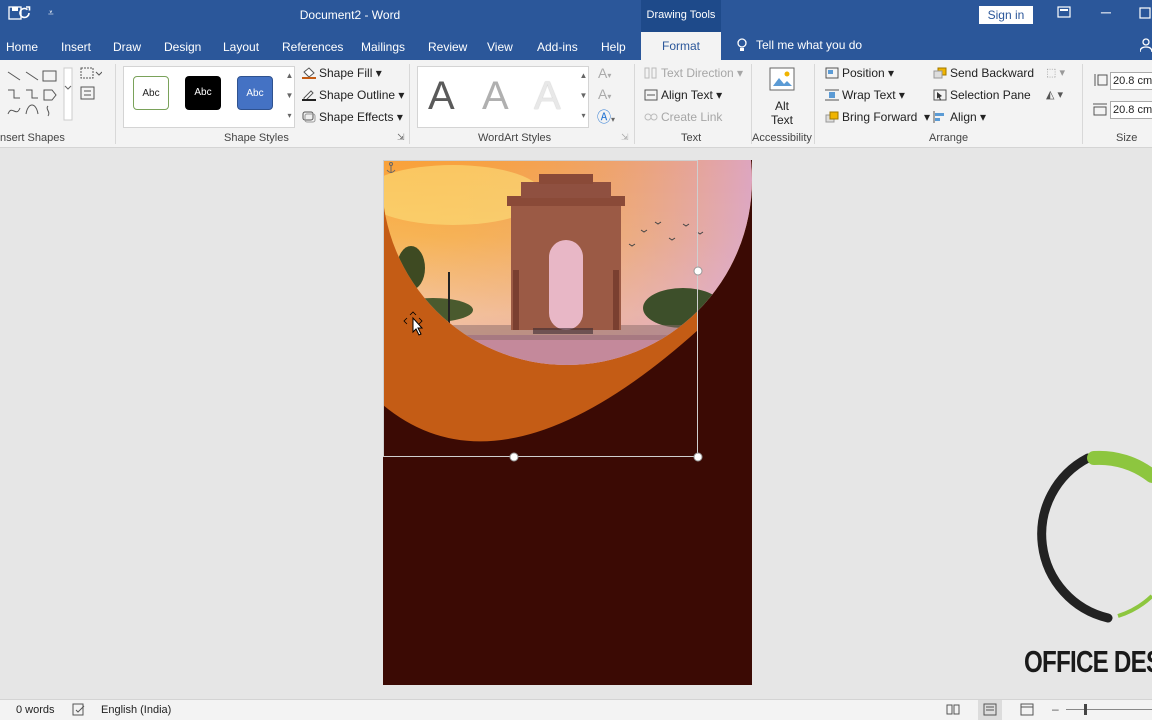 The image size is (1152, 720). I want to click on resize-handle-right, so click(698, 271).